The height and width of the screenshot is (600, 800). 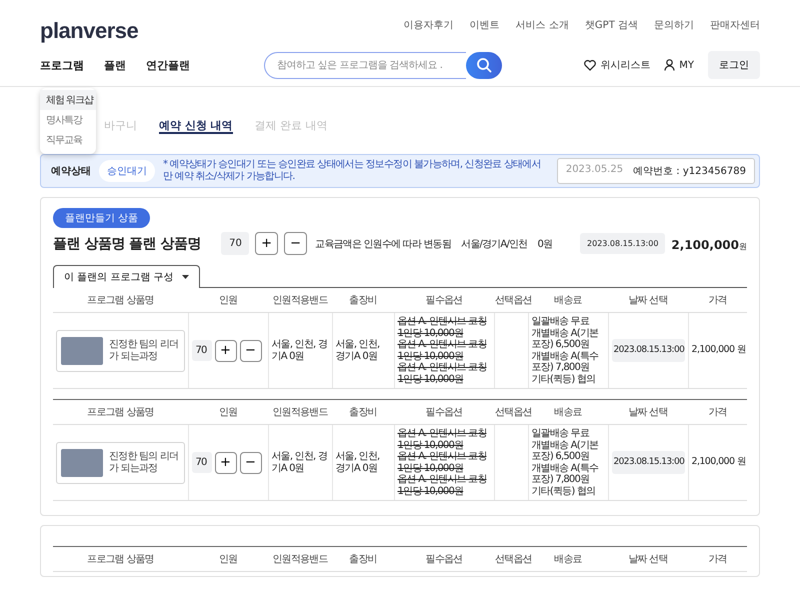 I want to click on search-icon, so click(x=484, y=65).